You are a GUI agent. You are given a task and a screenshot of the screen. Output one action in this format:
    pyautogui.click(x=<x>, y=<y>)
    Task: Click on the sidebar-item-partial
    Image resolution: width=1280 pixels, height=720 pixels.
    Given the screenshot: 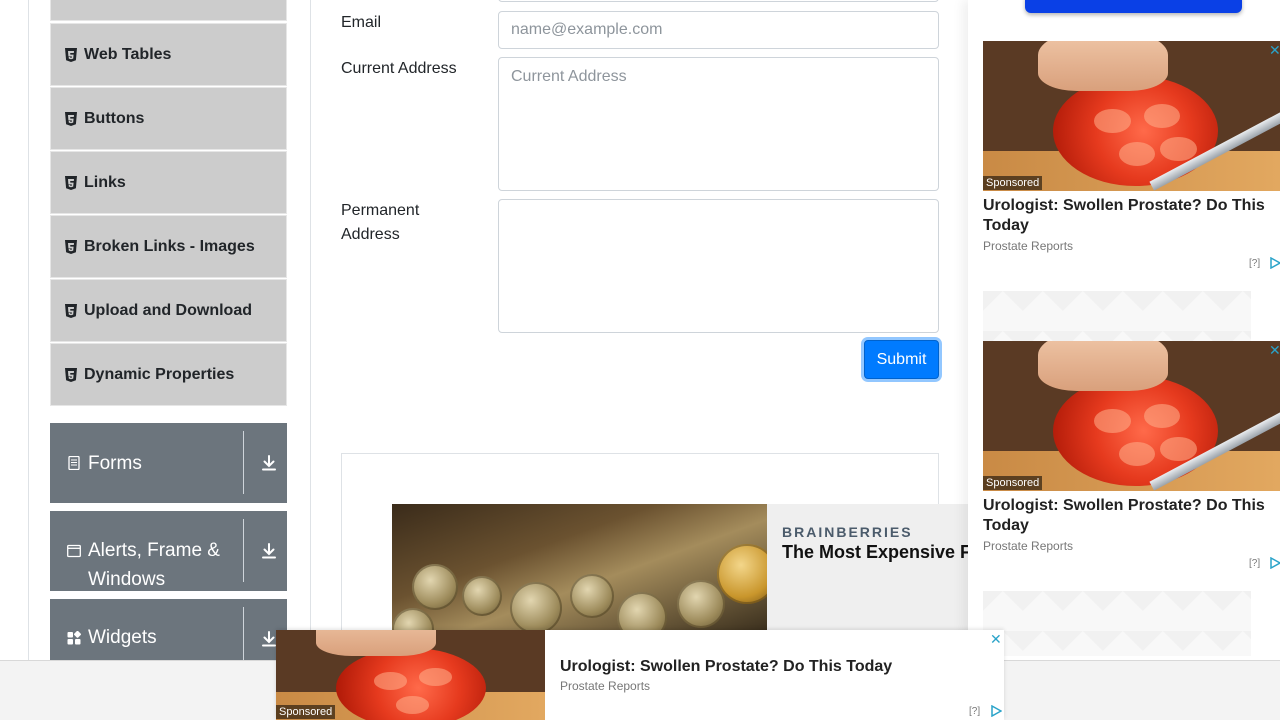 What is the action you would take?
    pyautogui.click(x=168, y=10)
    